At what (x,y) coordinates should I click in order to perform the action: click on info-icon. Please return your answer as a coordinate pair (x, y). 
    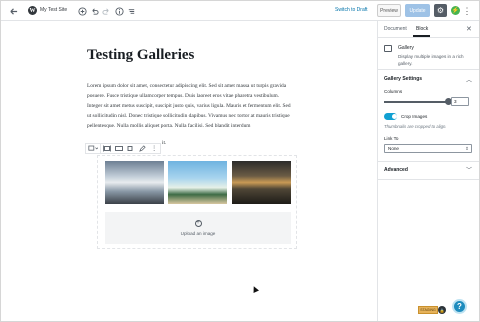
    Looking at the image, I should click on (119, 11).